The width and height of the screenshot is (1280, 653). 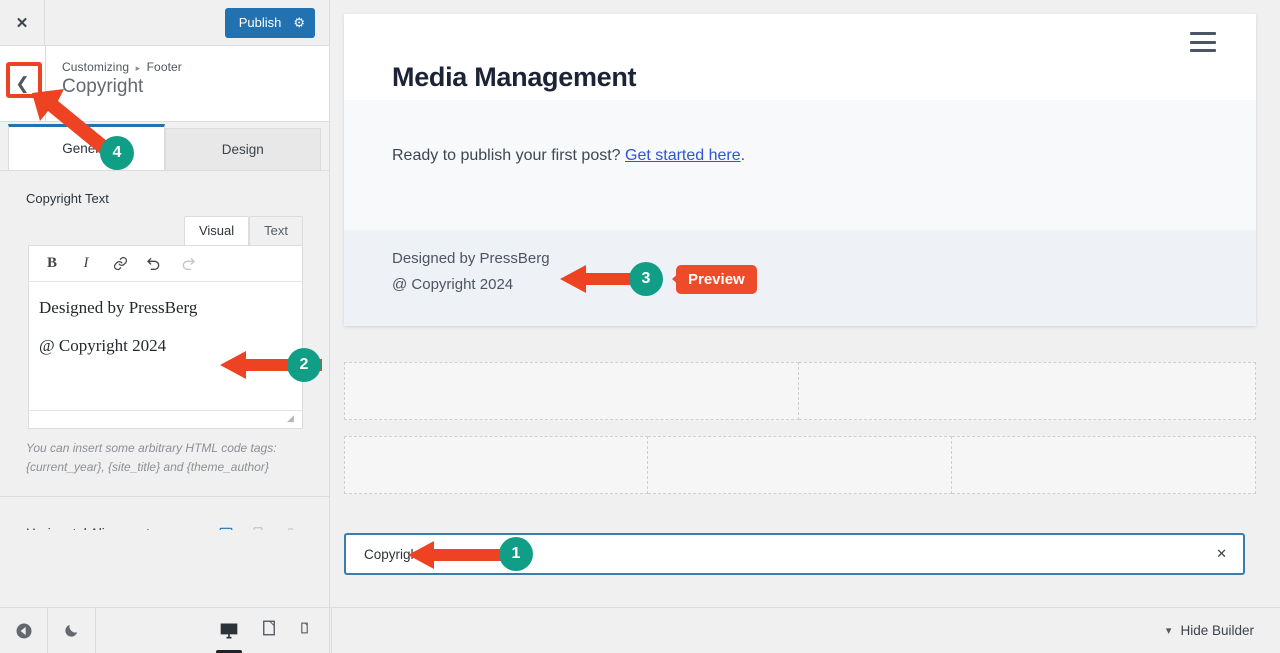 I want to click on undo-icon, so click(x=154, y=264).